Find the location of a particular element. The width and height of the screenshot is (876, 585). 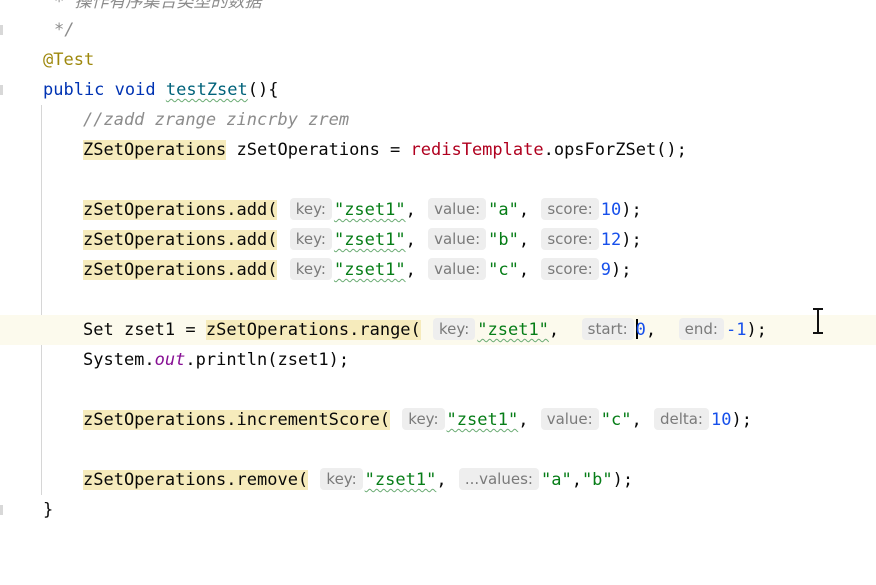

method-call: .opsForZSet(); is located at coordinates (615, 150).